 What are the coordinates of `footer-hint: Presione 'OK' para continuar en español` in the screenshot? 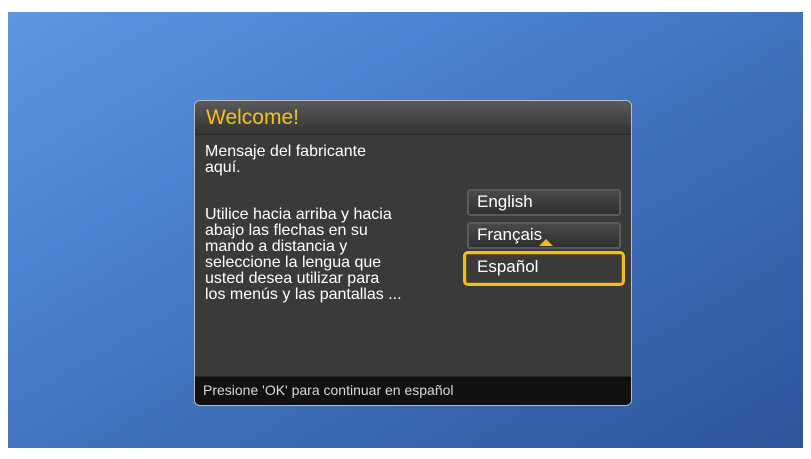 It's located at (328, 390).